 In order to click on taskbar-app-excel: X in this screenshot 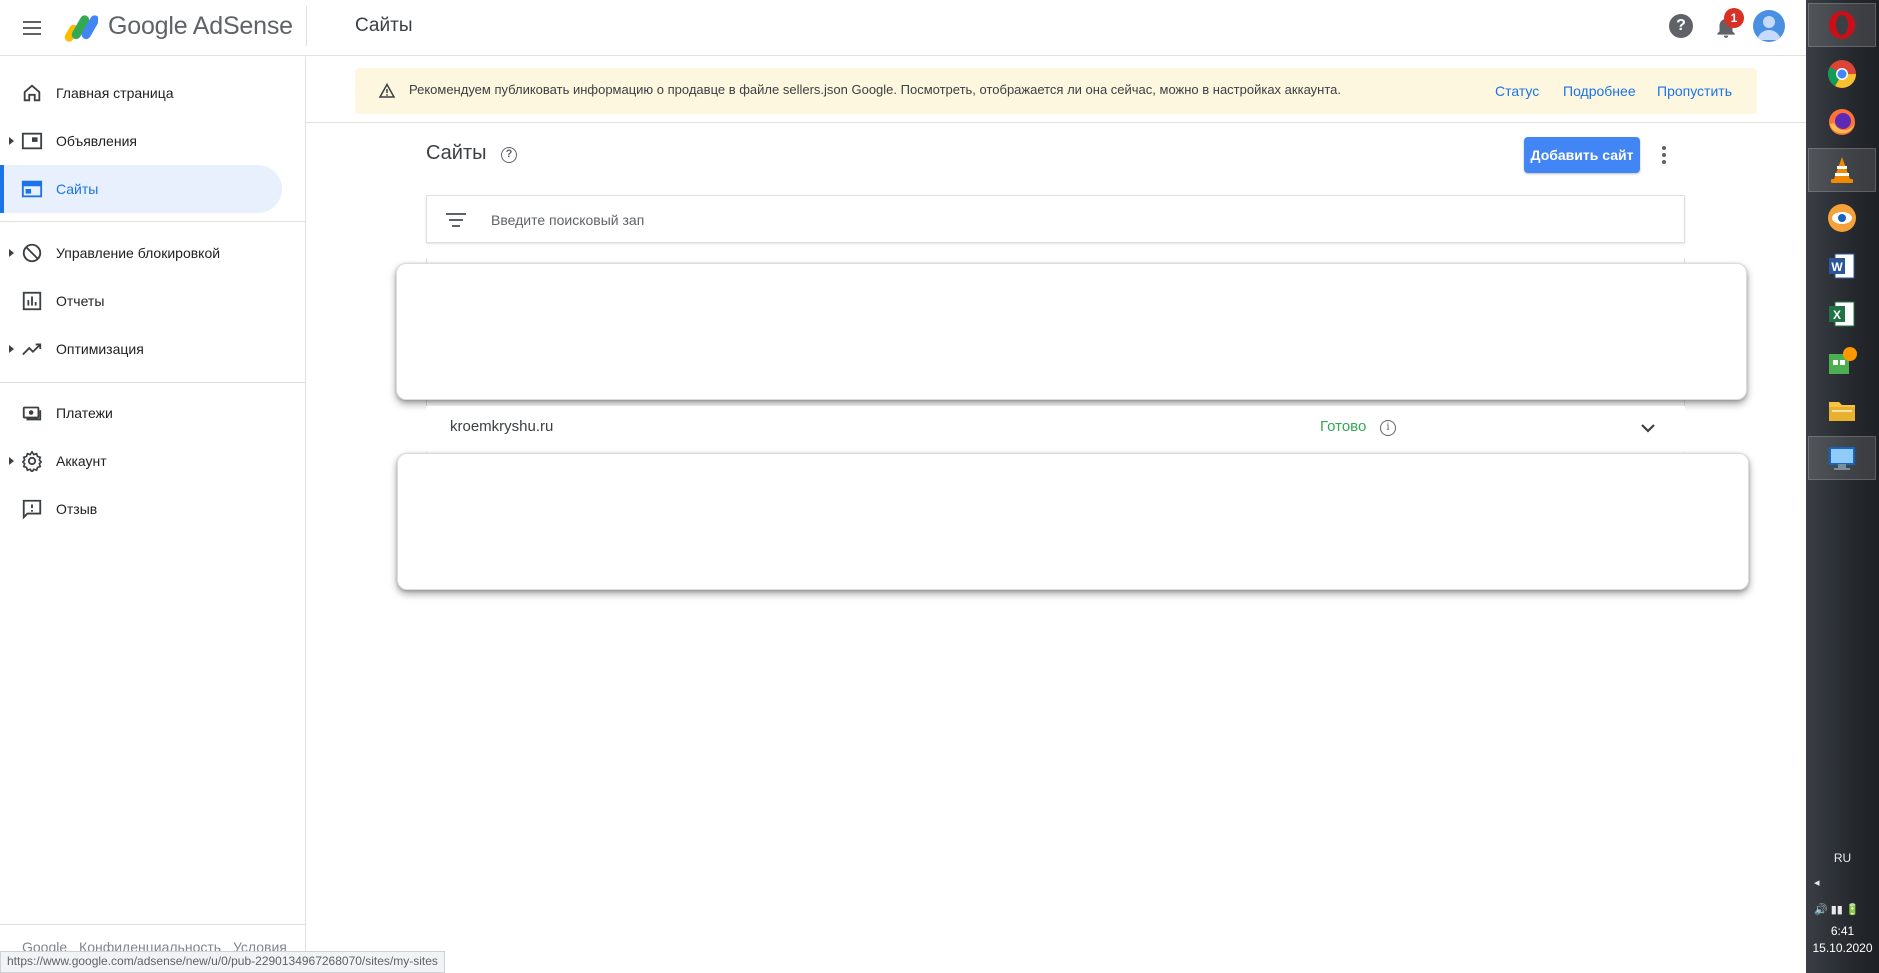, I will do `click(1842, 314)`.